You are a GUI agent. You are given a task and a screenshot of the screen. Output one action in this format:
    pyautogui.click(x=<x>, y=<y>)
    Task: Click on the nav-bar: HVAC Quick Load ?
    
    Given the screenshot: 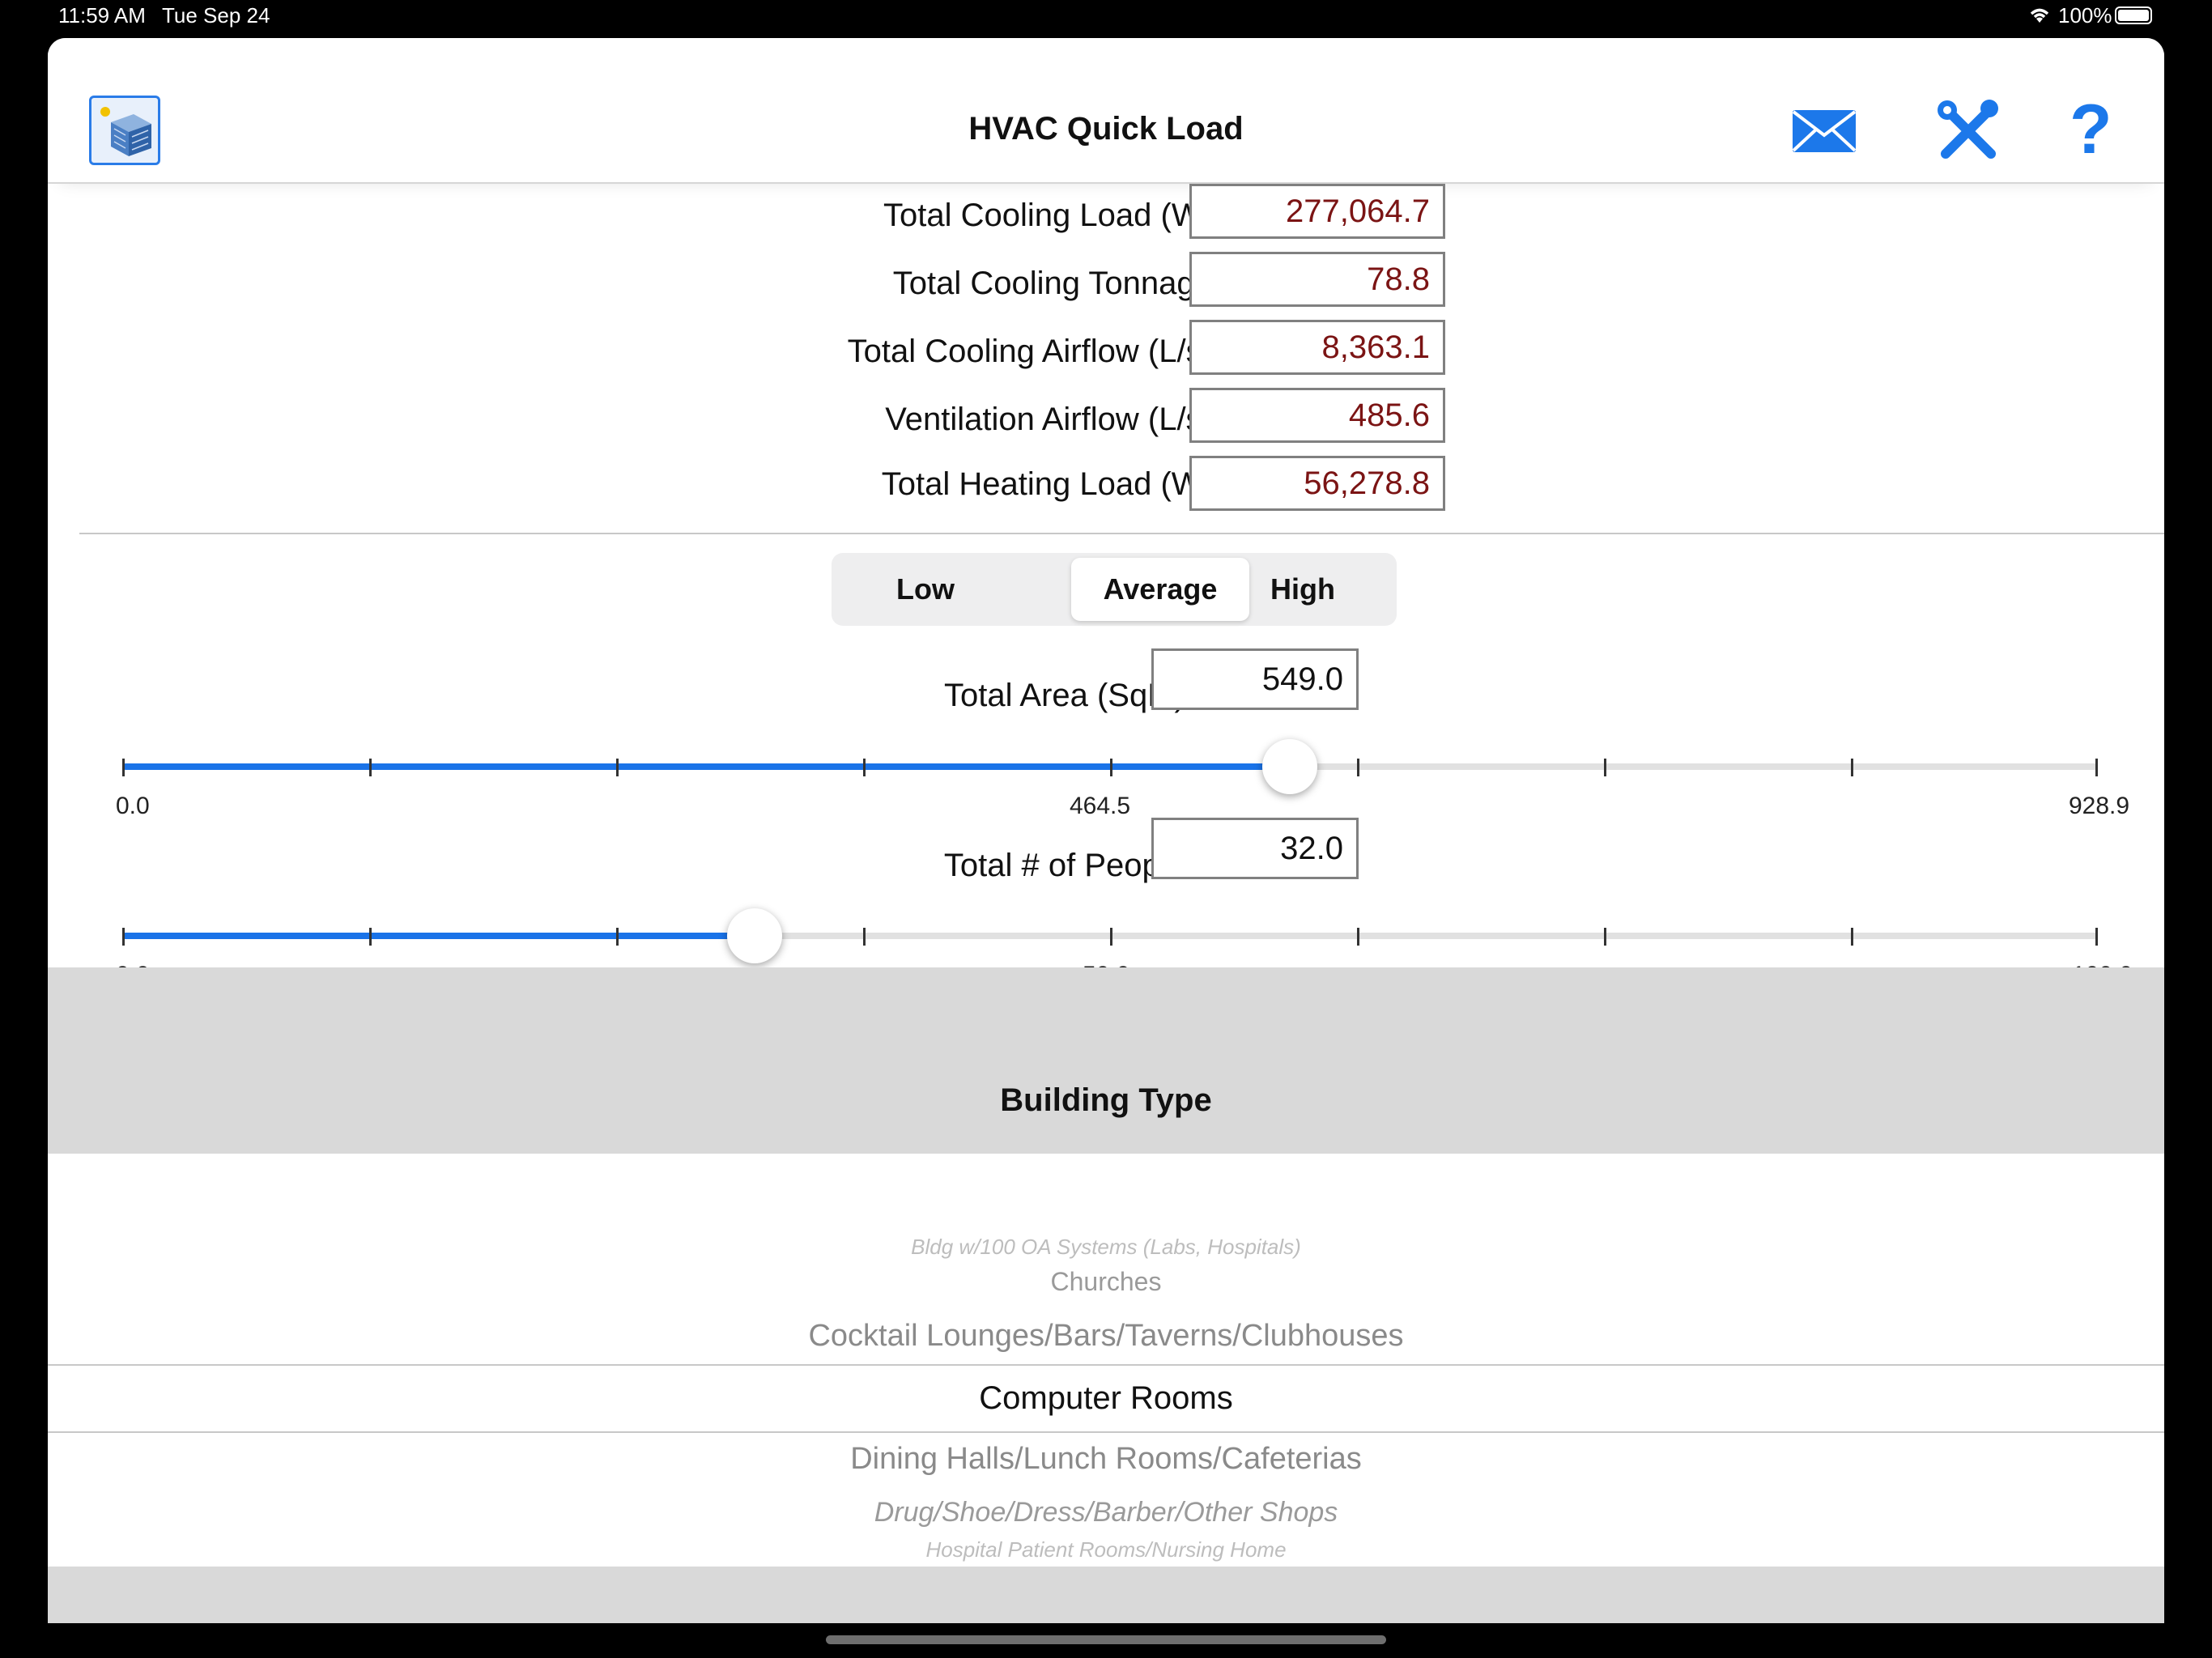 What is the action you would take?
    pyautogui.click(x=1106, y=111)
    